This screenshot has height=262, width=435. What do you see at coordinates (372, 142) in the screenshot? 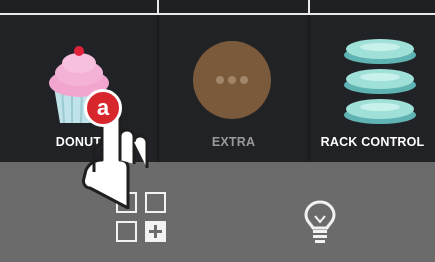
I see `tile-label: RACK CONTROL` at bounding box center [372, 142].